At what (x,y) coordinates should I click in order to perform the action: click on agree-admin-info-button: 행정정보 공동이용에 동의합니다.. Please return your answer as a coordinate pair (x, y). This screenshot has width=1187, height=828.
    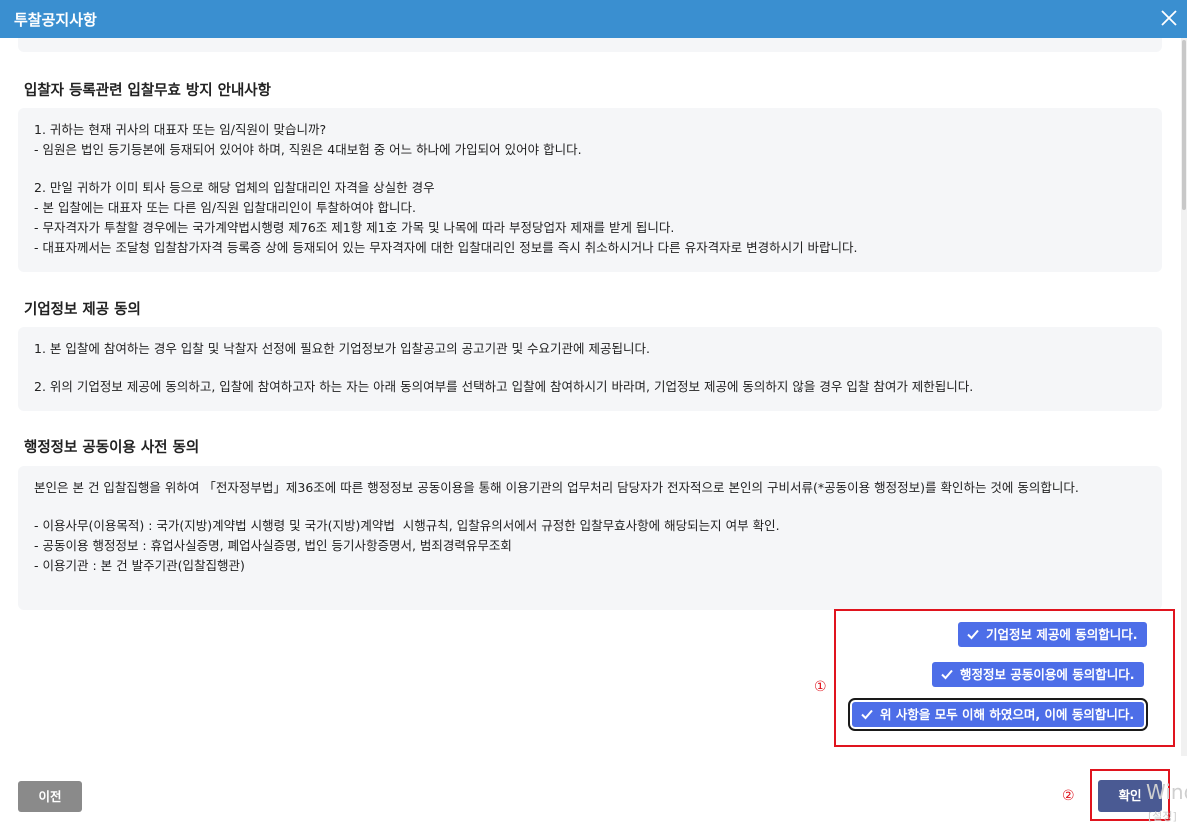
    Looking at the image, I should click on (1038, 674).